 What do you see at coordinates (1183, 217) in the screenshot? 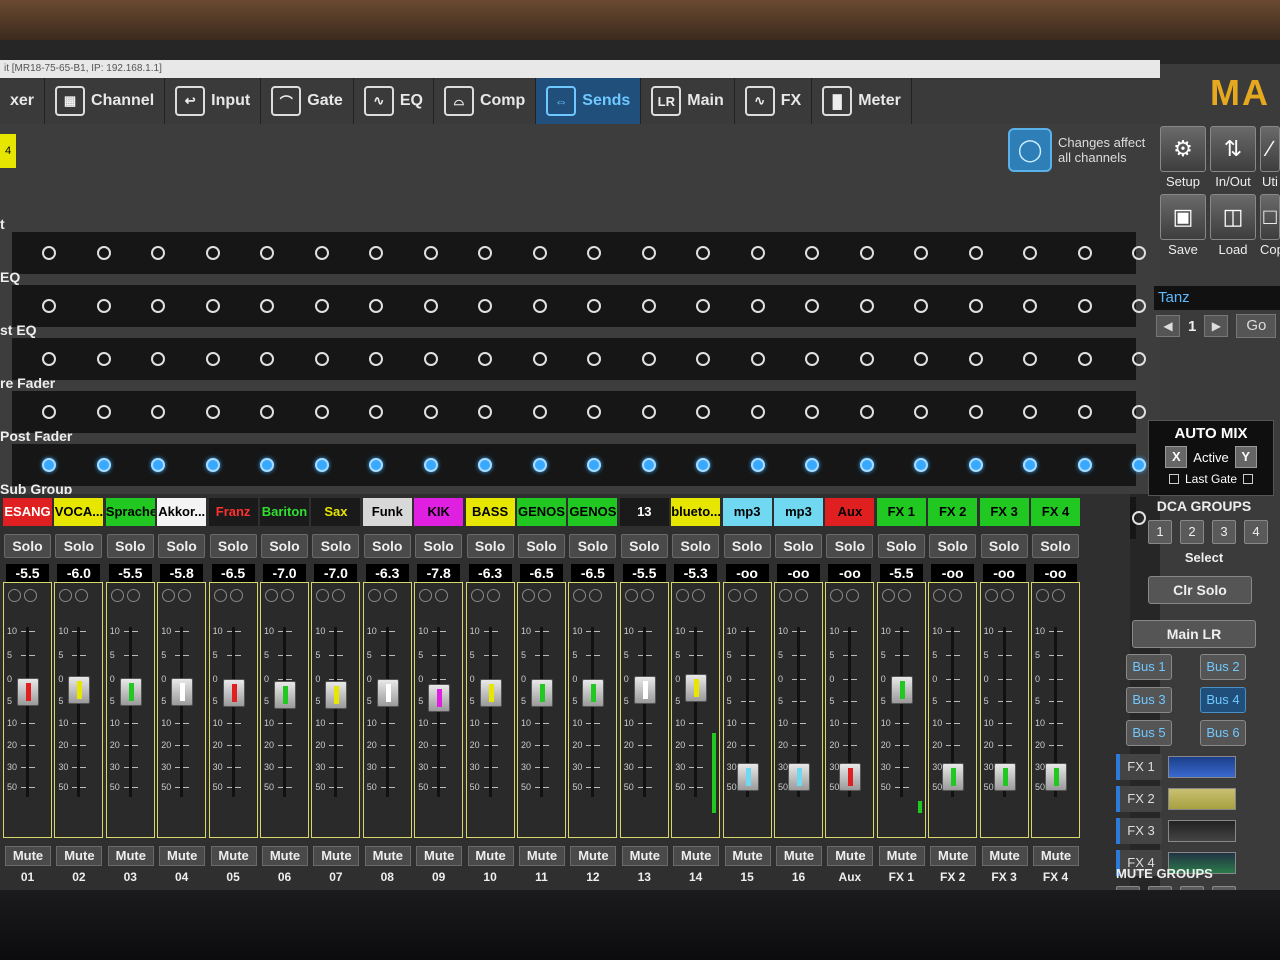
I see `save-button: ▣` at bounding box center [1183, 217].